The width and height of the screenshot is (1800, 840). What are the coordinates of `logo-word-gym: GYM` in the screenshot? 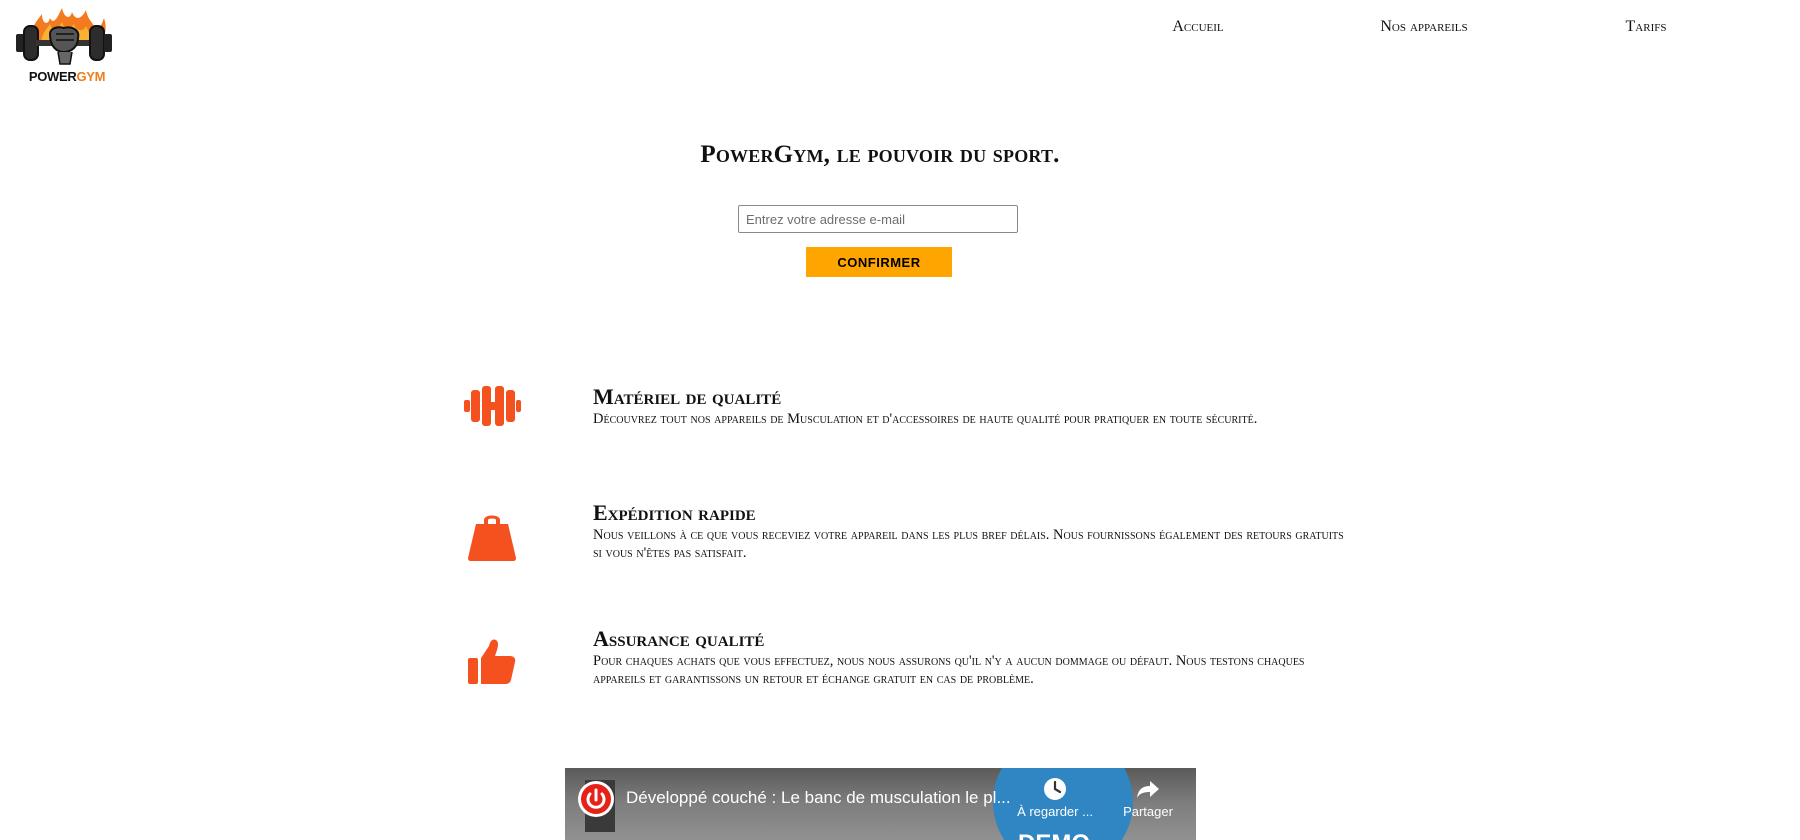 It's located at (91, 76).